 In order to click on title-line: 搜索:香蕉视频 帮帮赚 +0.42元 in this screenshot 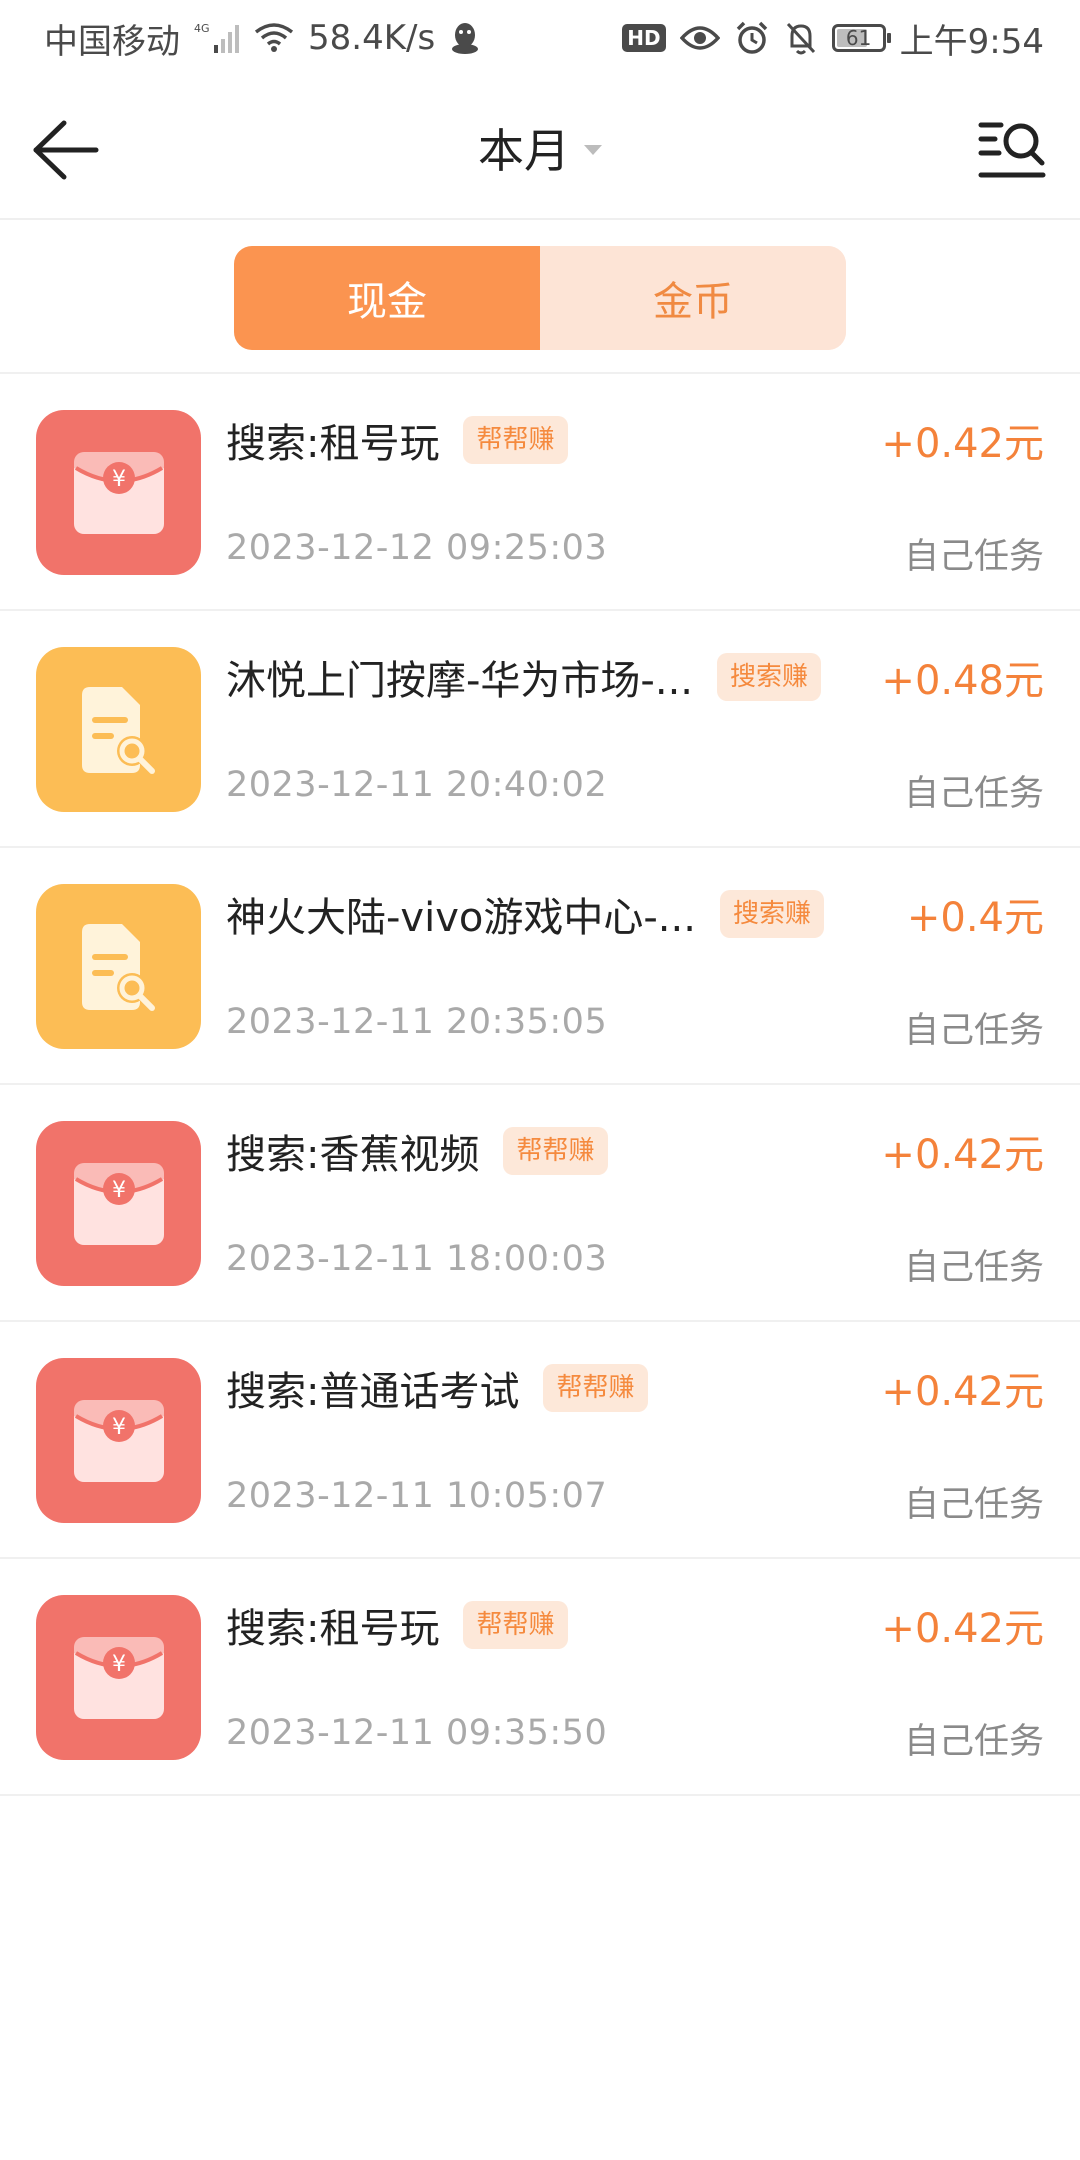, I will do `click(635, 1151)`.